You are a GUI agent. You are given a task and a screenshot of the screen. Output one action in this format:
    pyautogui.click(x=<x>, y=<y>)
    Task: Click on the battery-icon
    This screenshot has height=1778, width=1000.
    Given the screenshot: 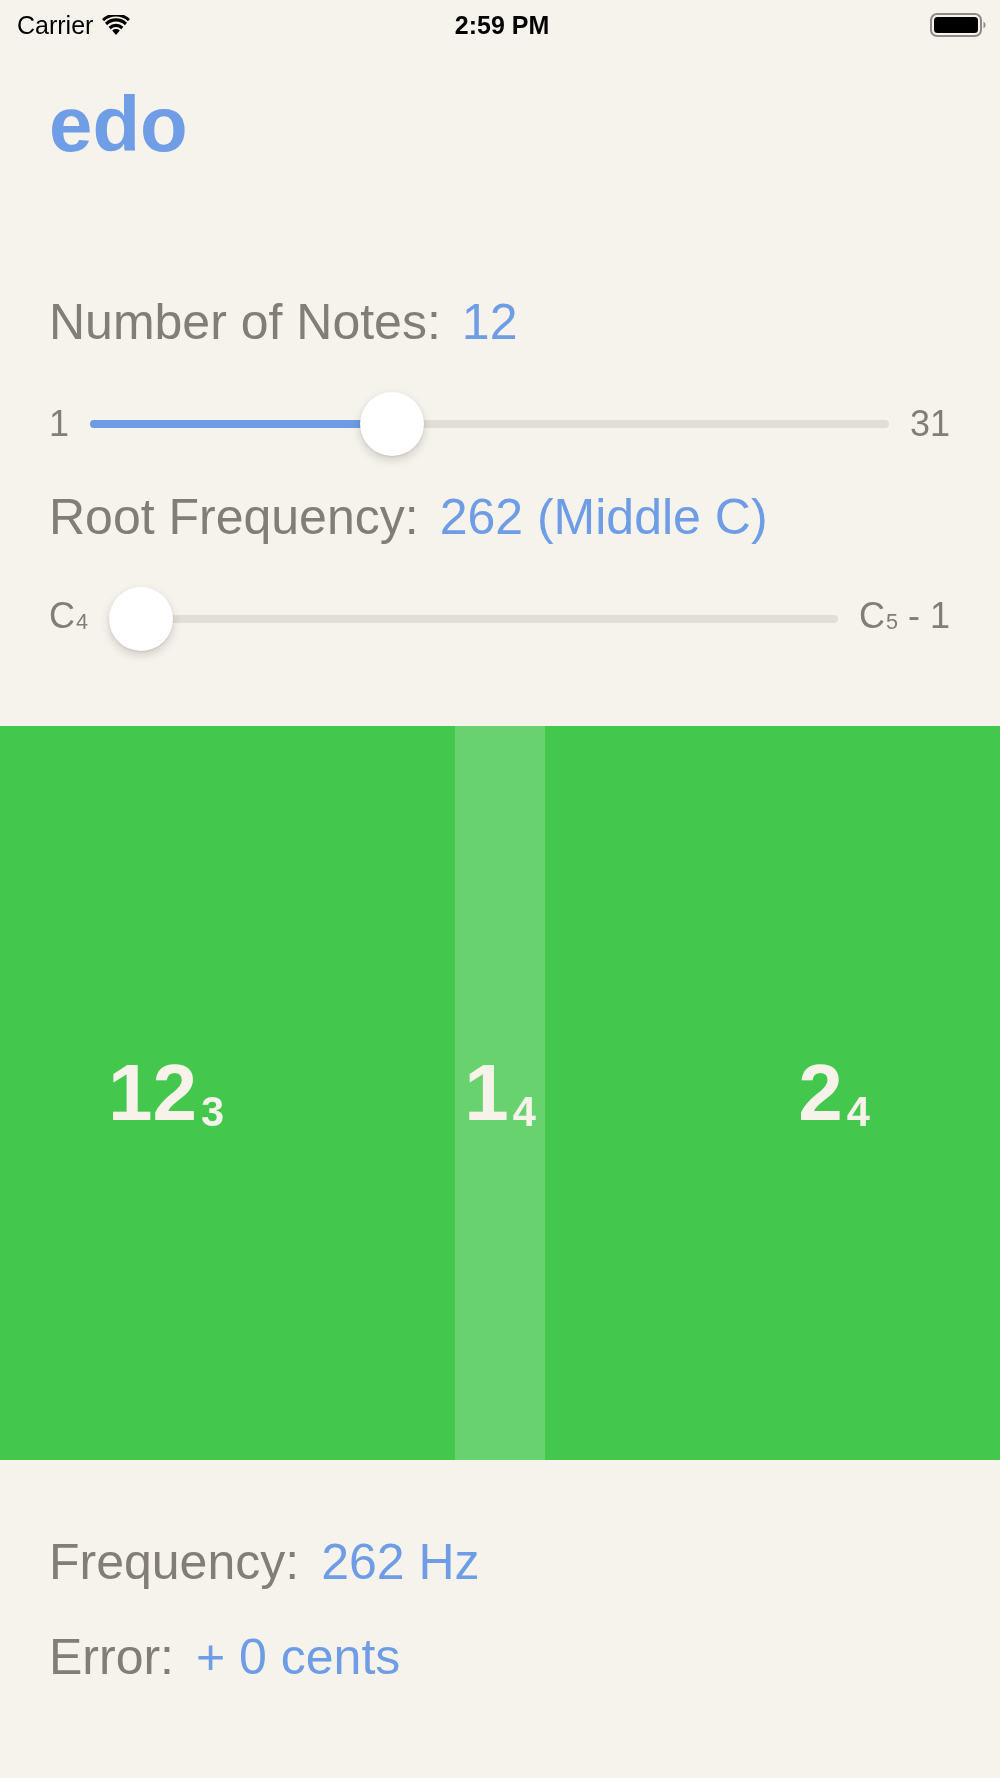 What is the action you would take?
    pyautogui.click(x=958, y=25)
    